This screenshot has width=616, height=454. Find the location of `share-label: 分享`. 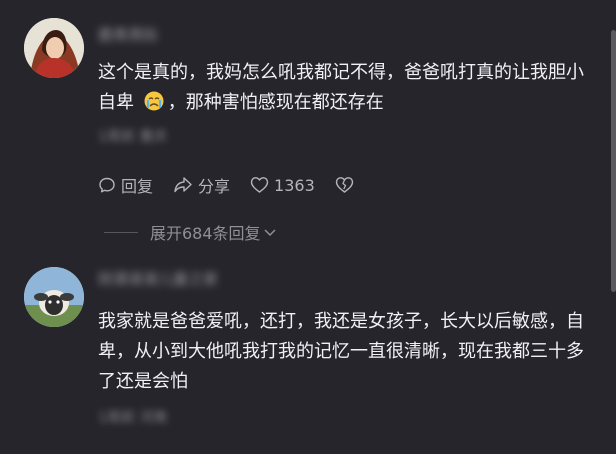

share-label: 分享 is located at coordinates (214, 186).